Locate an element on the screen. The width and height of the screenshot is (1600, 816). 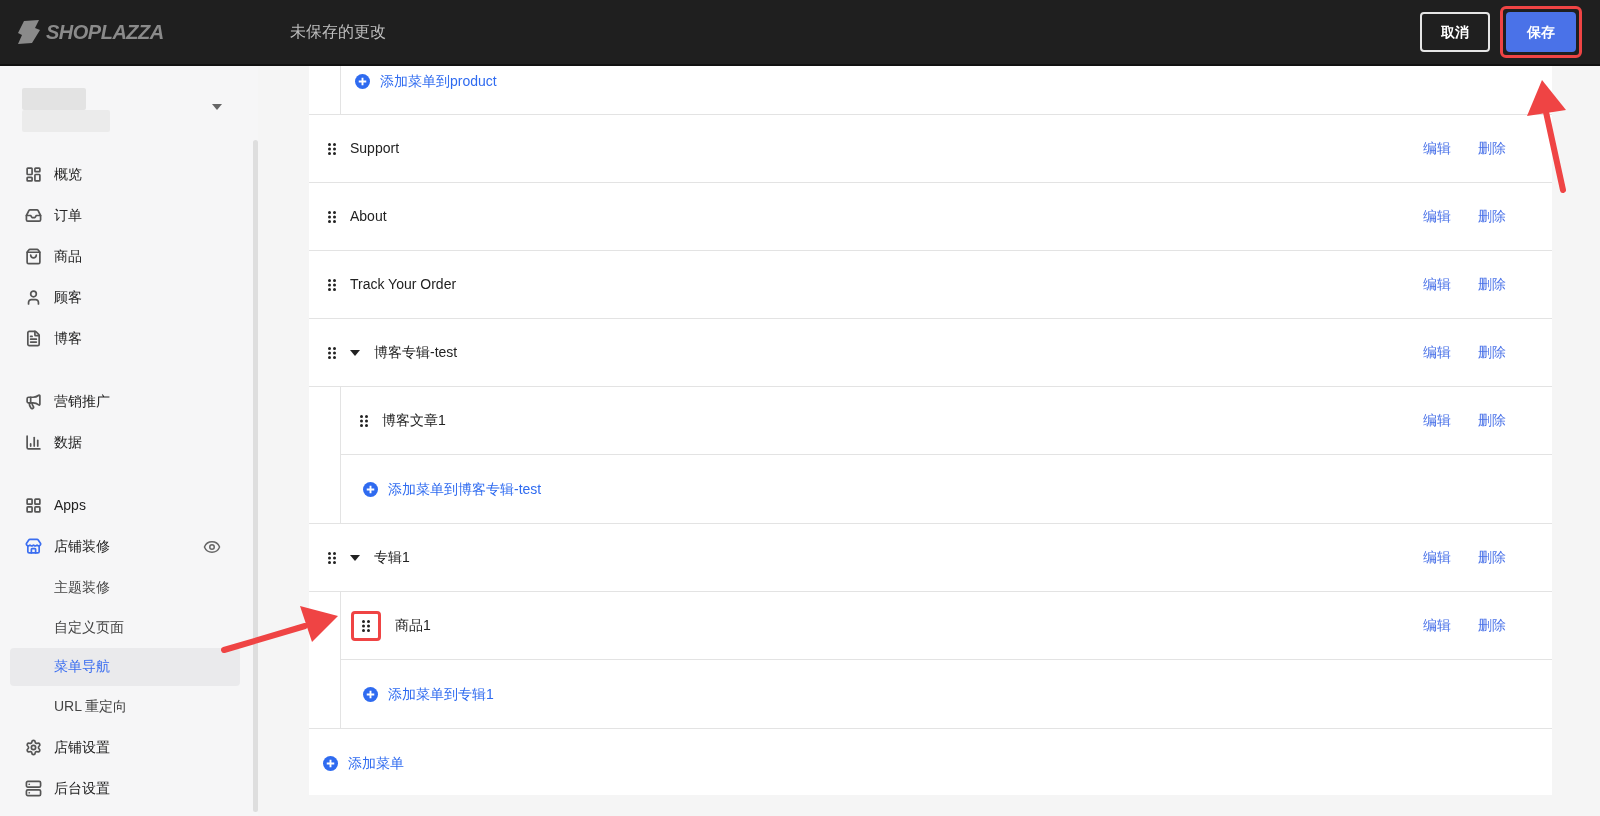
menu-item-title: 博客文章1 is located at coordinates (414, 420).